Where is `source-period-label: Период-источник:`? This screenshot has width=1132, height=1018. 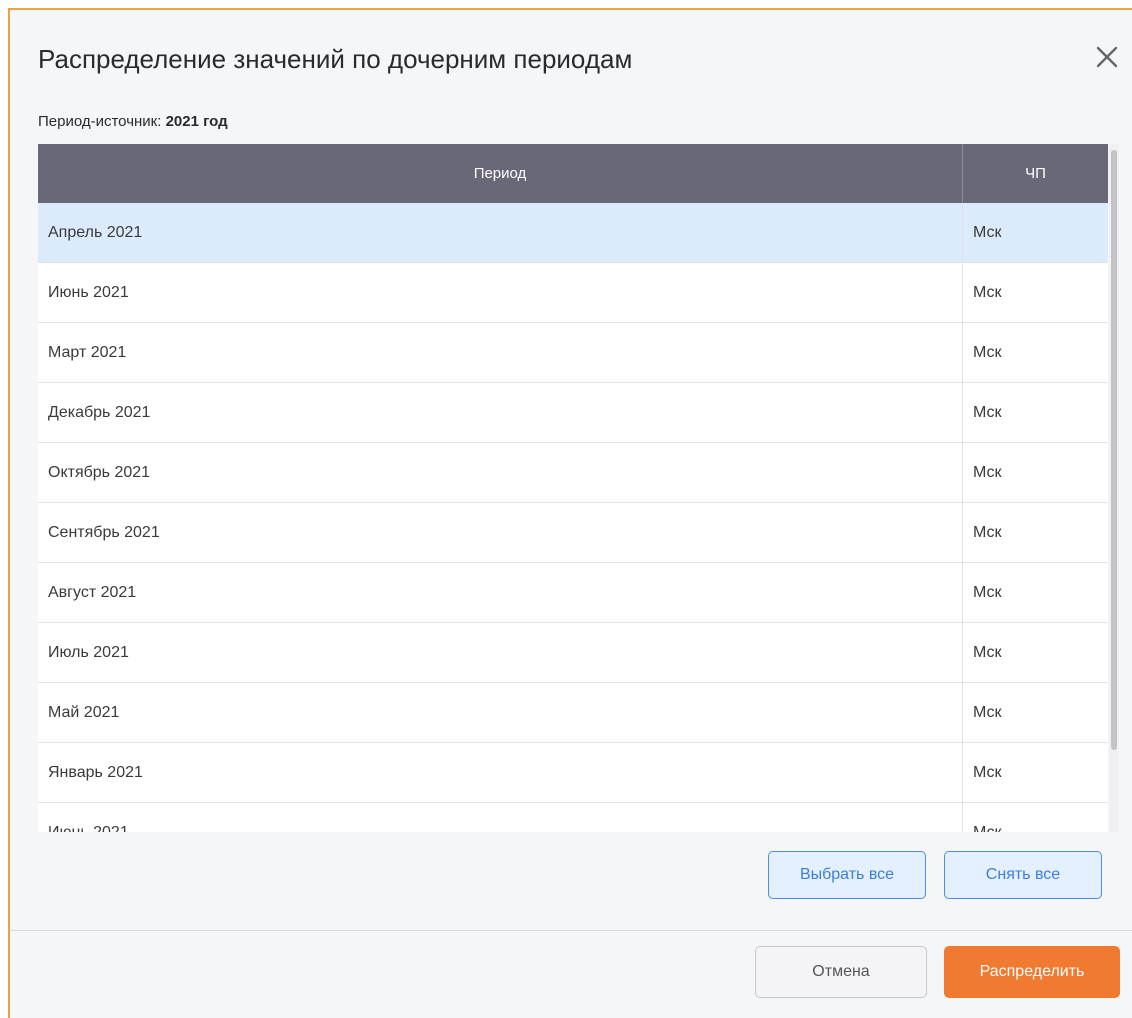 source-period-label: Период-источник: is located at coordinates (100, 121).